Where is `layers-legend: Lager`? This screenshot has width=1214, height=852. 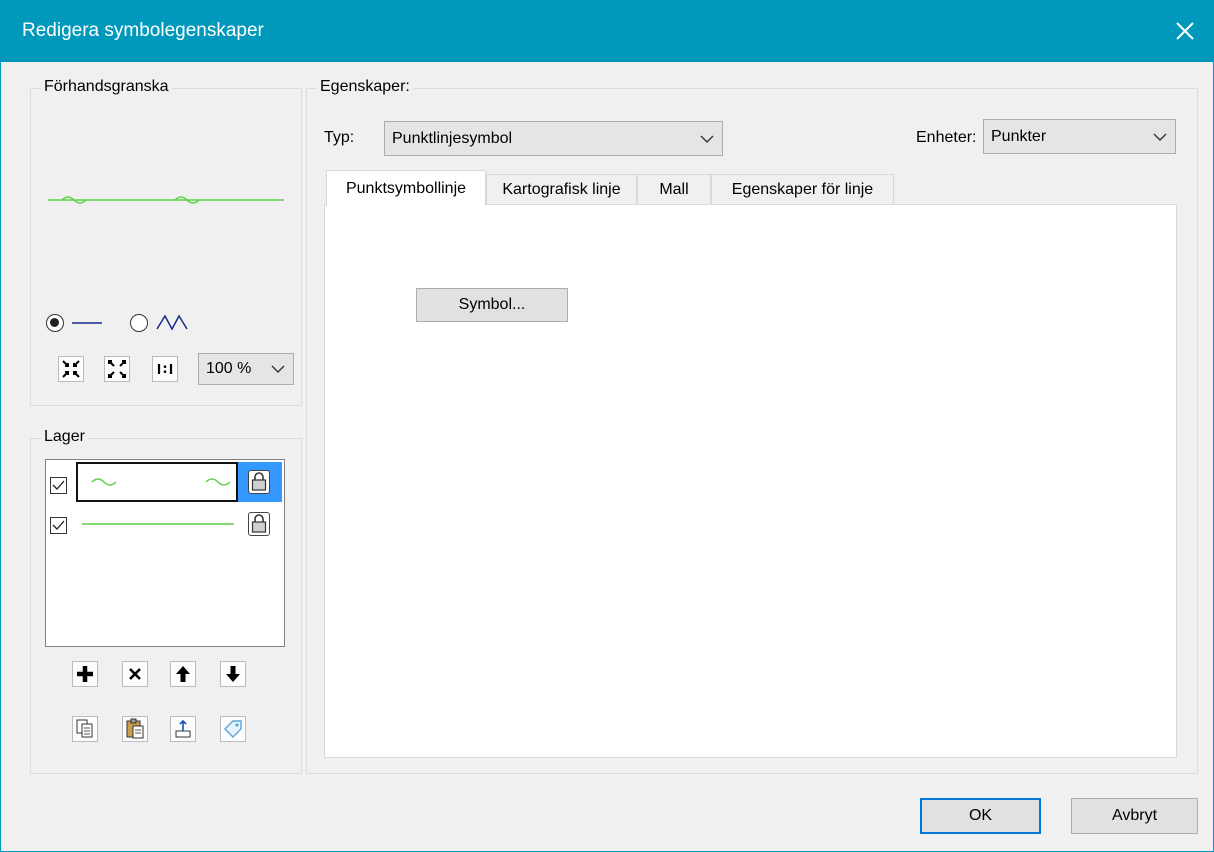
layers-legend: Lager is located at coordinates (64, 437).